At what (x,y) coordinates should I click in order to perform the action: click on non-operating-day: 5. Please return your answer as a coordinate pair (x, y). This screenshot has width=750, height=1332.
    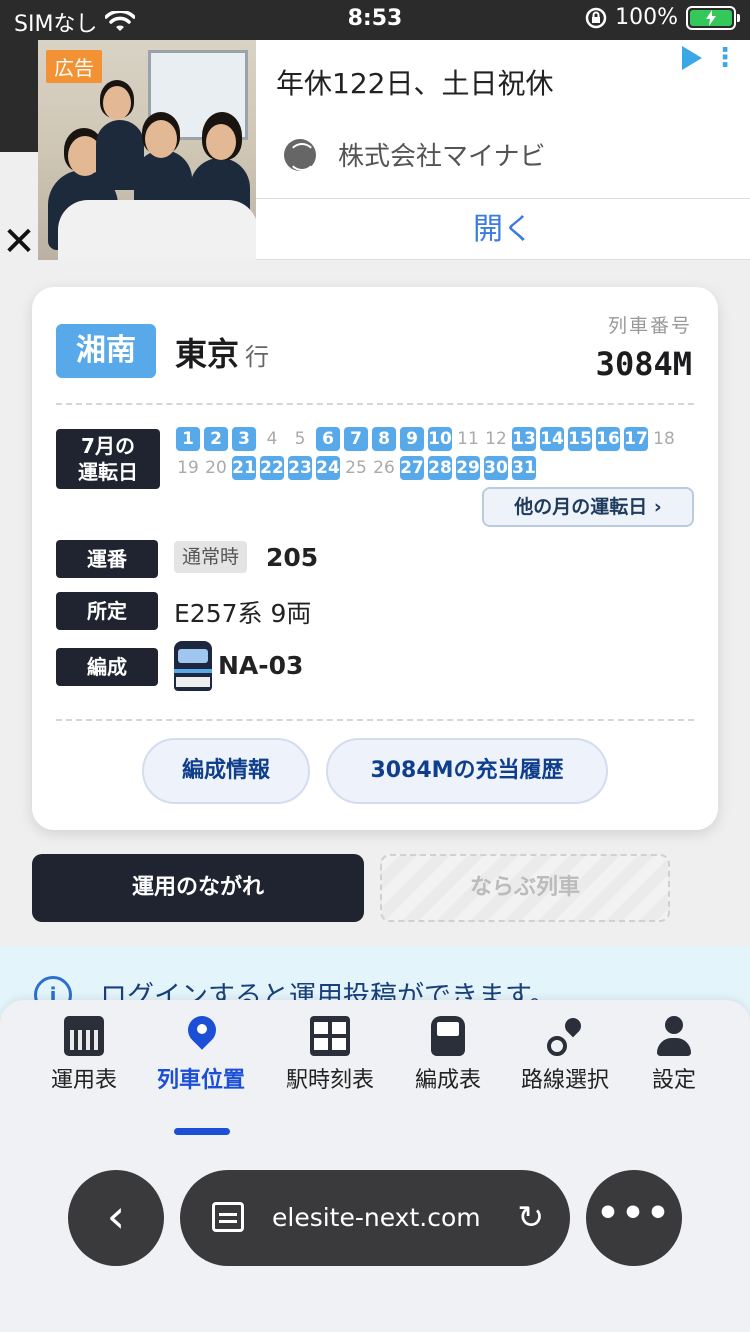
    Looking at the image, I should click on (300, 439).